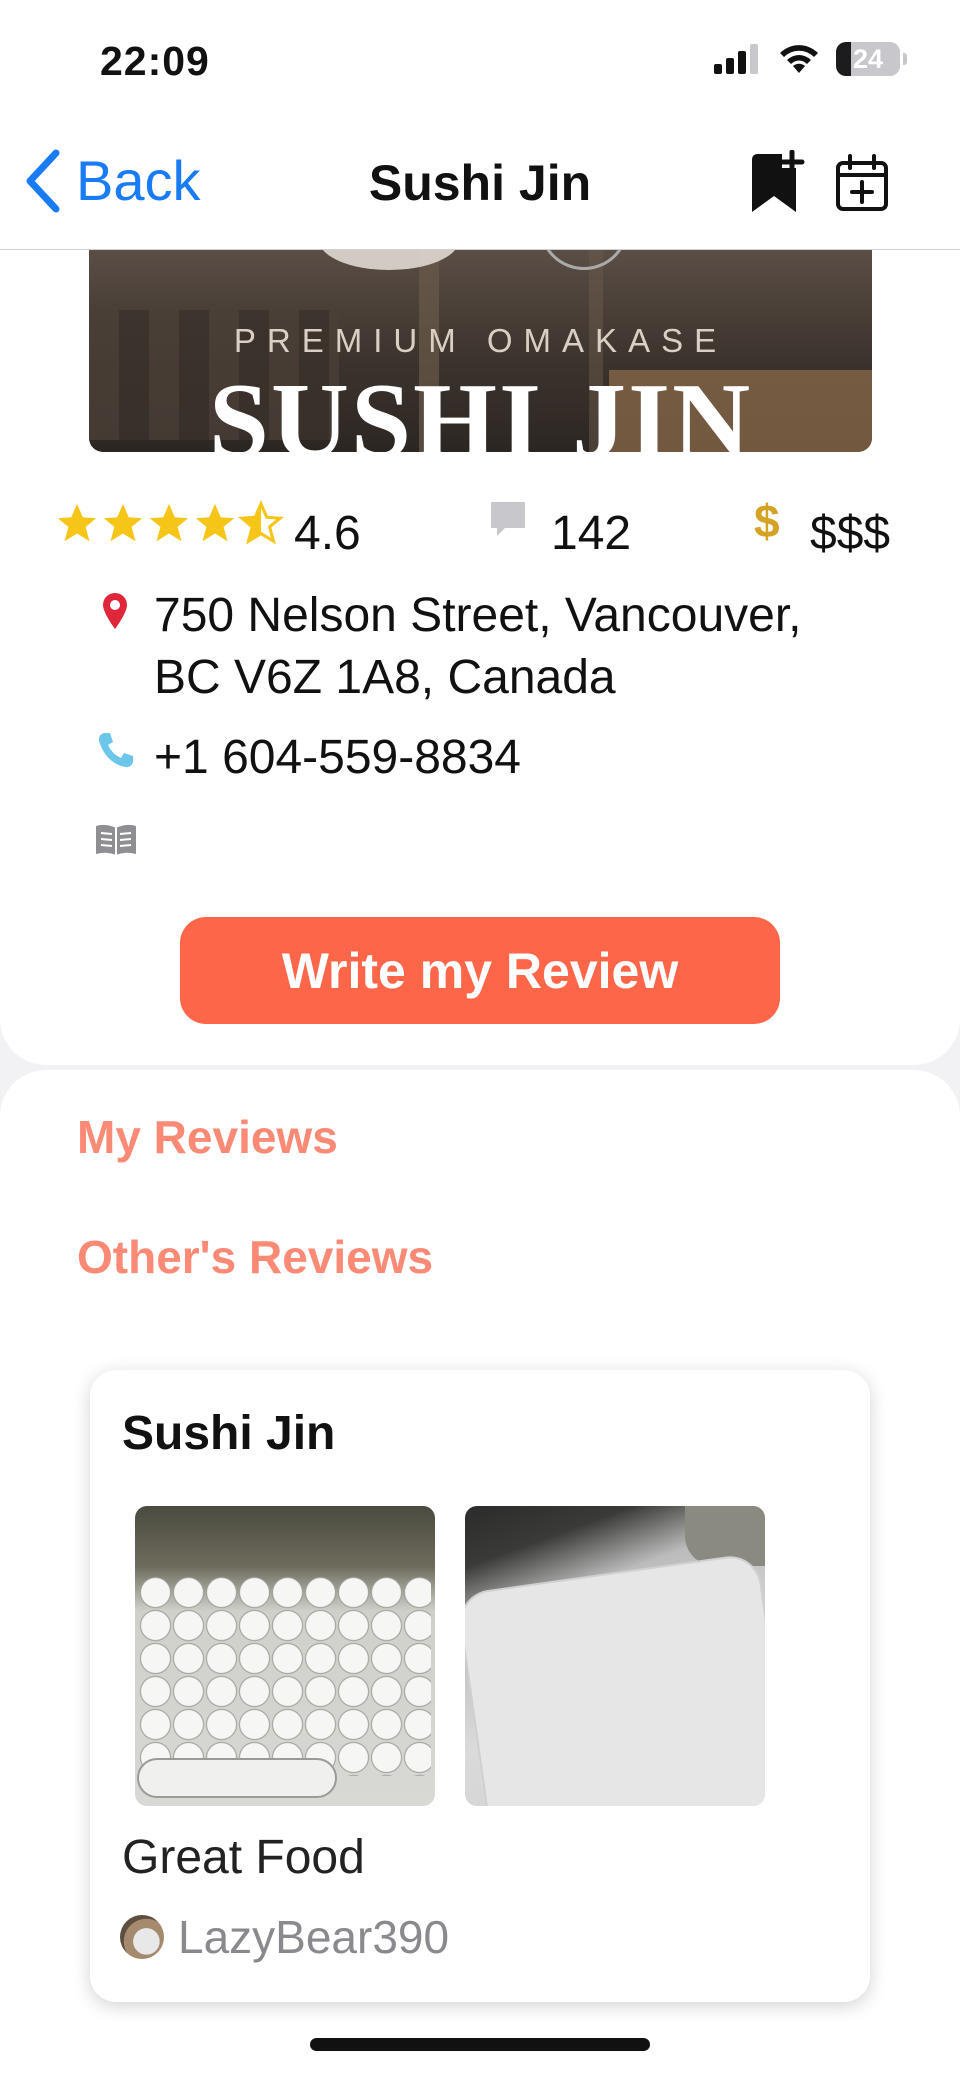  Describe the element at coordinates (819, 183) in the screenshot. I see `nav-actions` at that location.